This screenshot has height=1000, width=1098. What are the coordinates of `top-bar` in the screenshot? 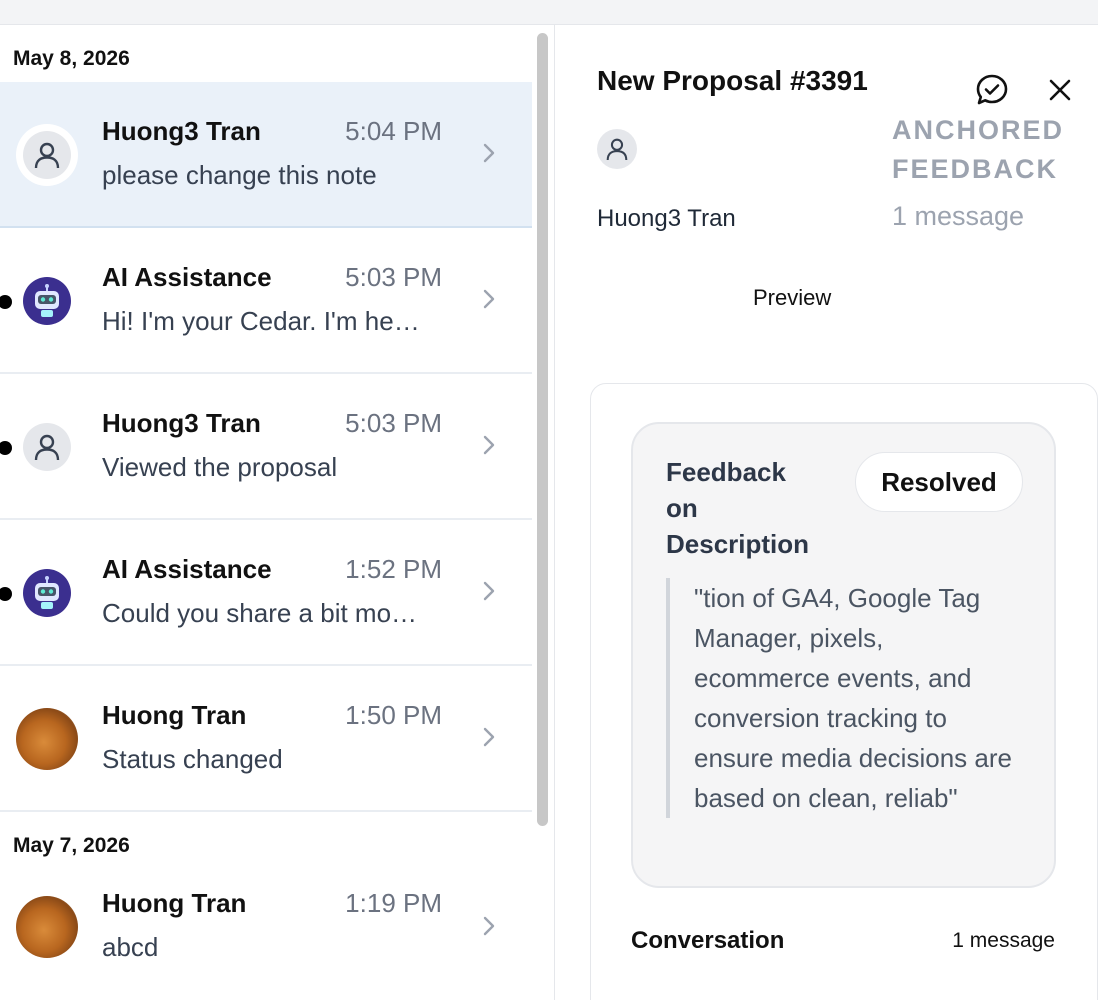 It's located at (549, 12).